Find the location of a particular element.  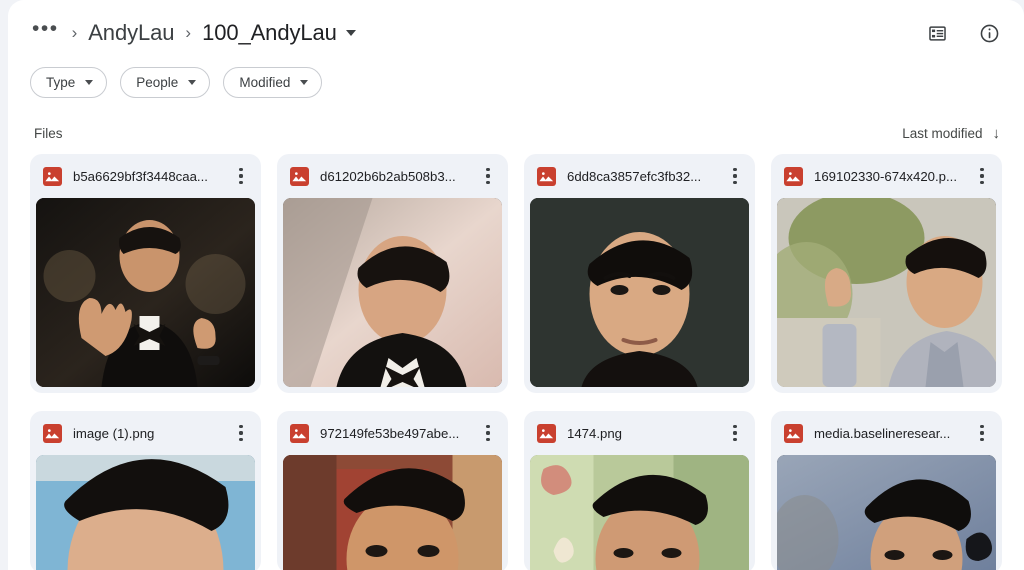

filter-chip-type: Type is located at coordinates (69, 82).